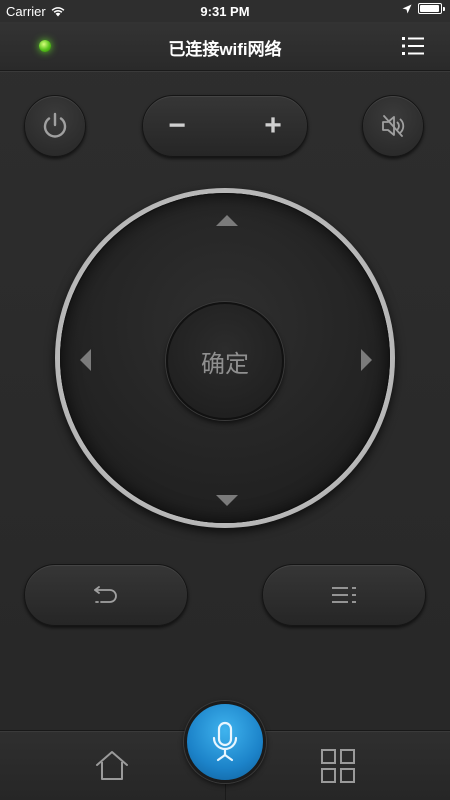 Image resolution: width=450 pixels, height=800 pixels. Describe the element at coordinates (112, 766) in the screenshot. I see `home-icon` at that location.